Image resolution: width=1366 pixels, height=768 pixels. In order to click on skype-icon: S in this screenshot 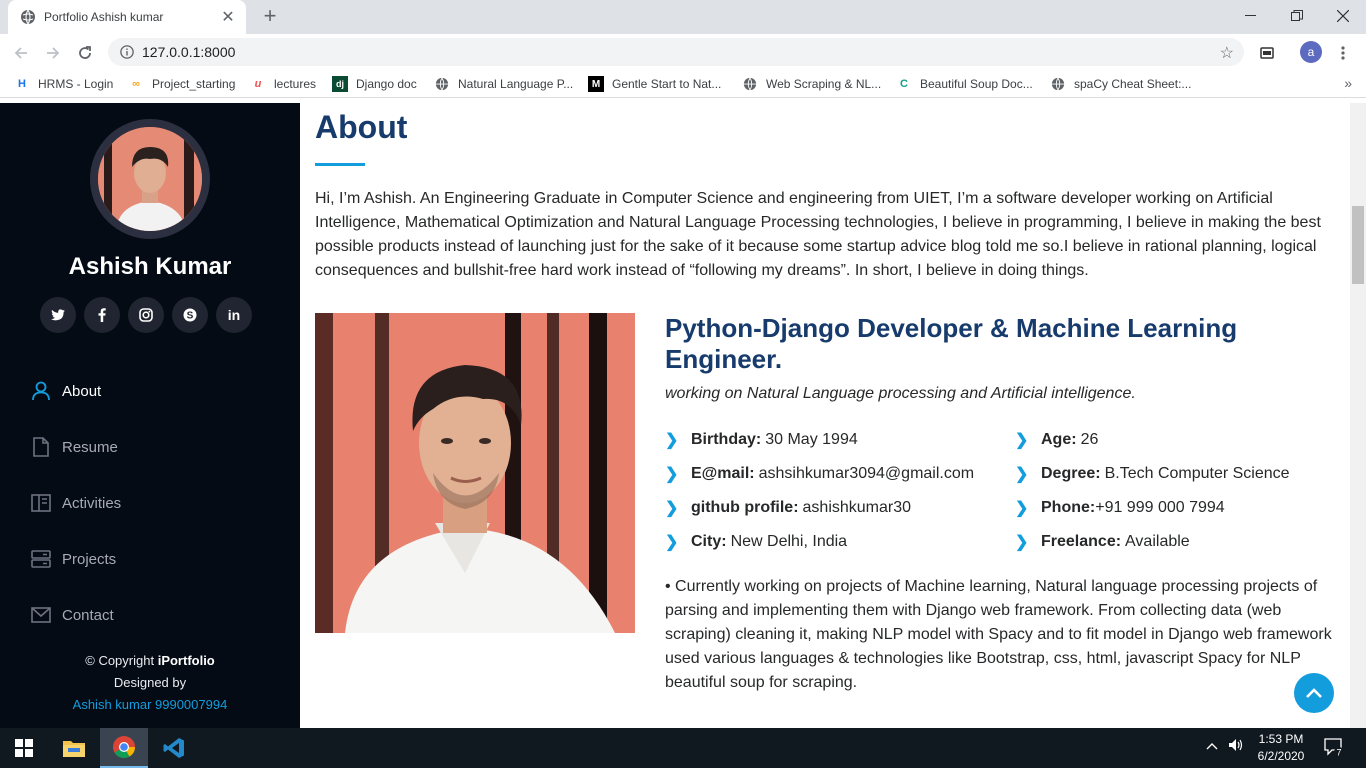, I will do `click(190, 315)`.